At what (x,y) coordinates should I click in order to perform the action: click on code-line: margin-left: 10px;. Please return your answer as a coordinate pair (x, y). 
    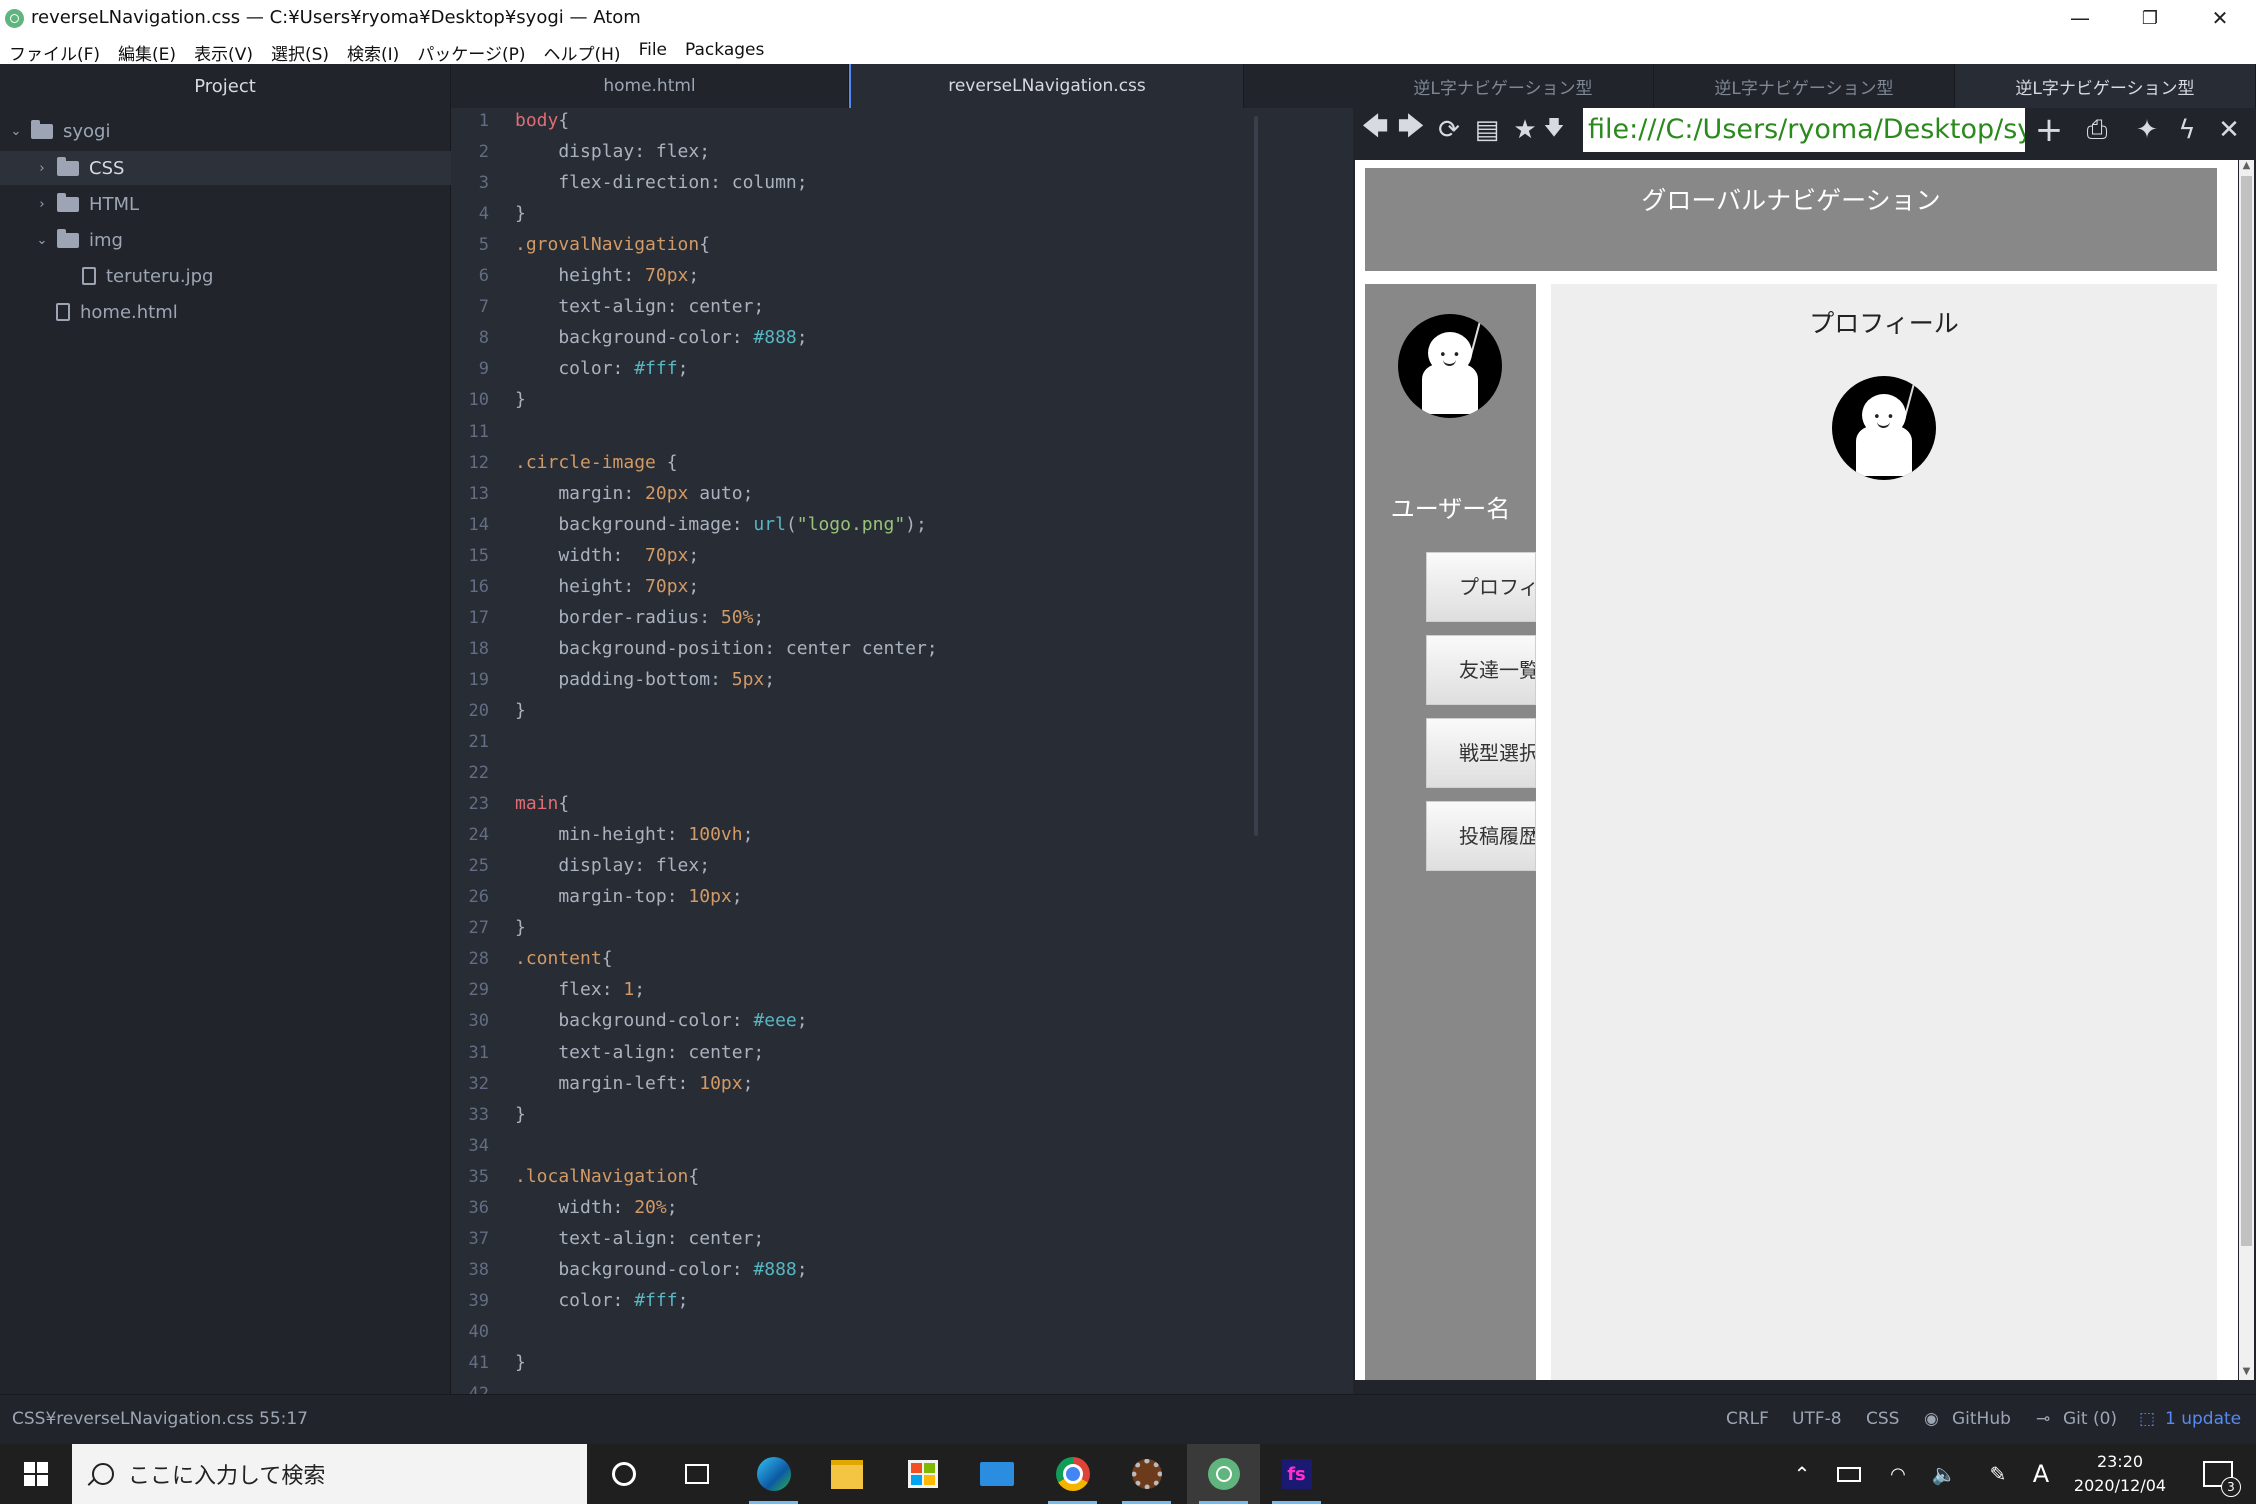
    Looking at the image, I should click on (634, 1083).